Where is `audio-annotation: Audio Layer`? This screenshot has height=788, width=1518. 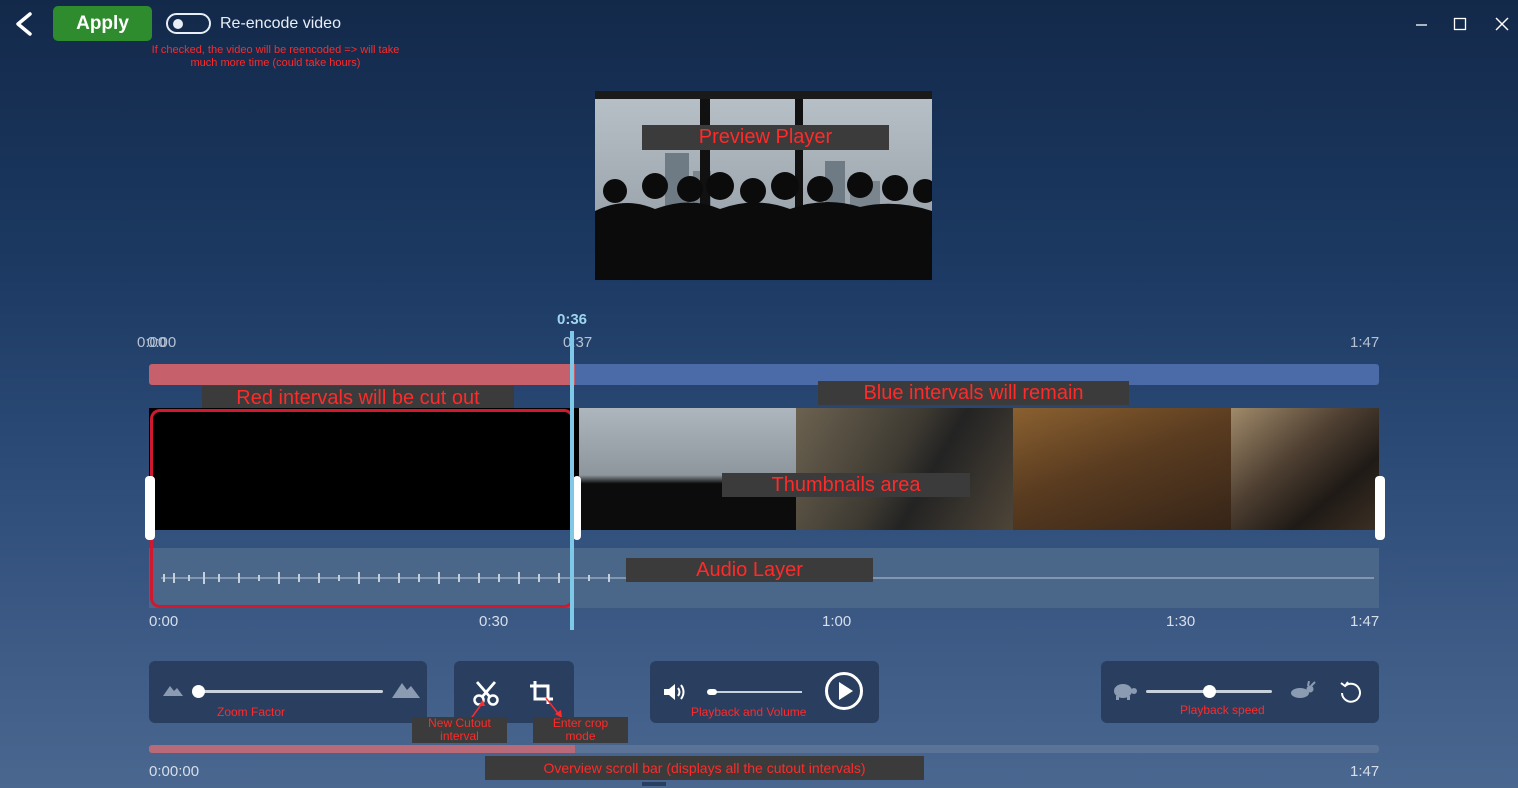
audio-annotation: Audio Layer is located at coordinates (749, 570).